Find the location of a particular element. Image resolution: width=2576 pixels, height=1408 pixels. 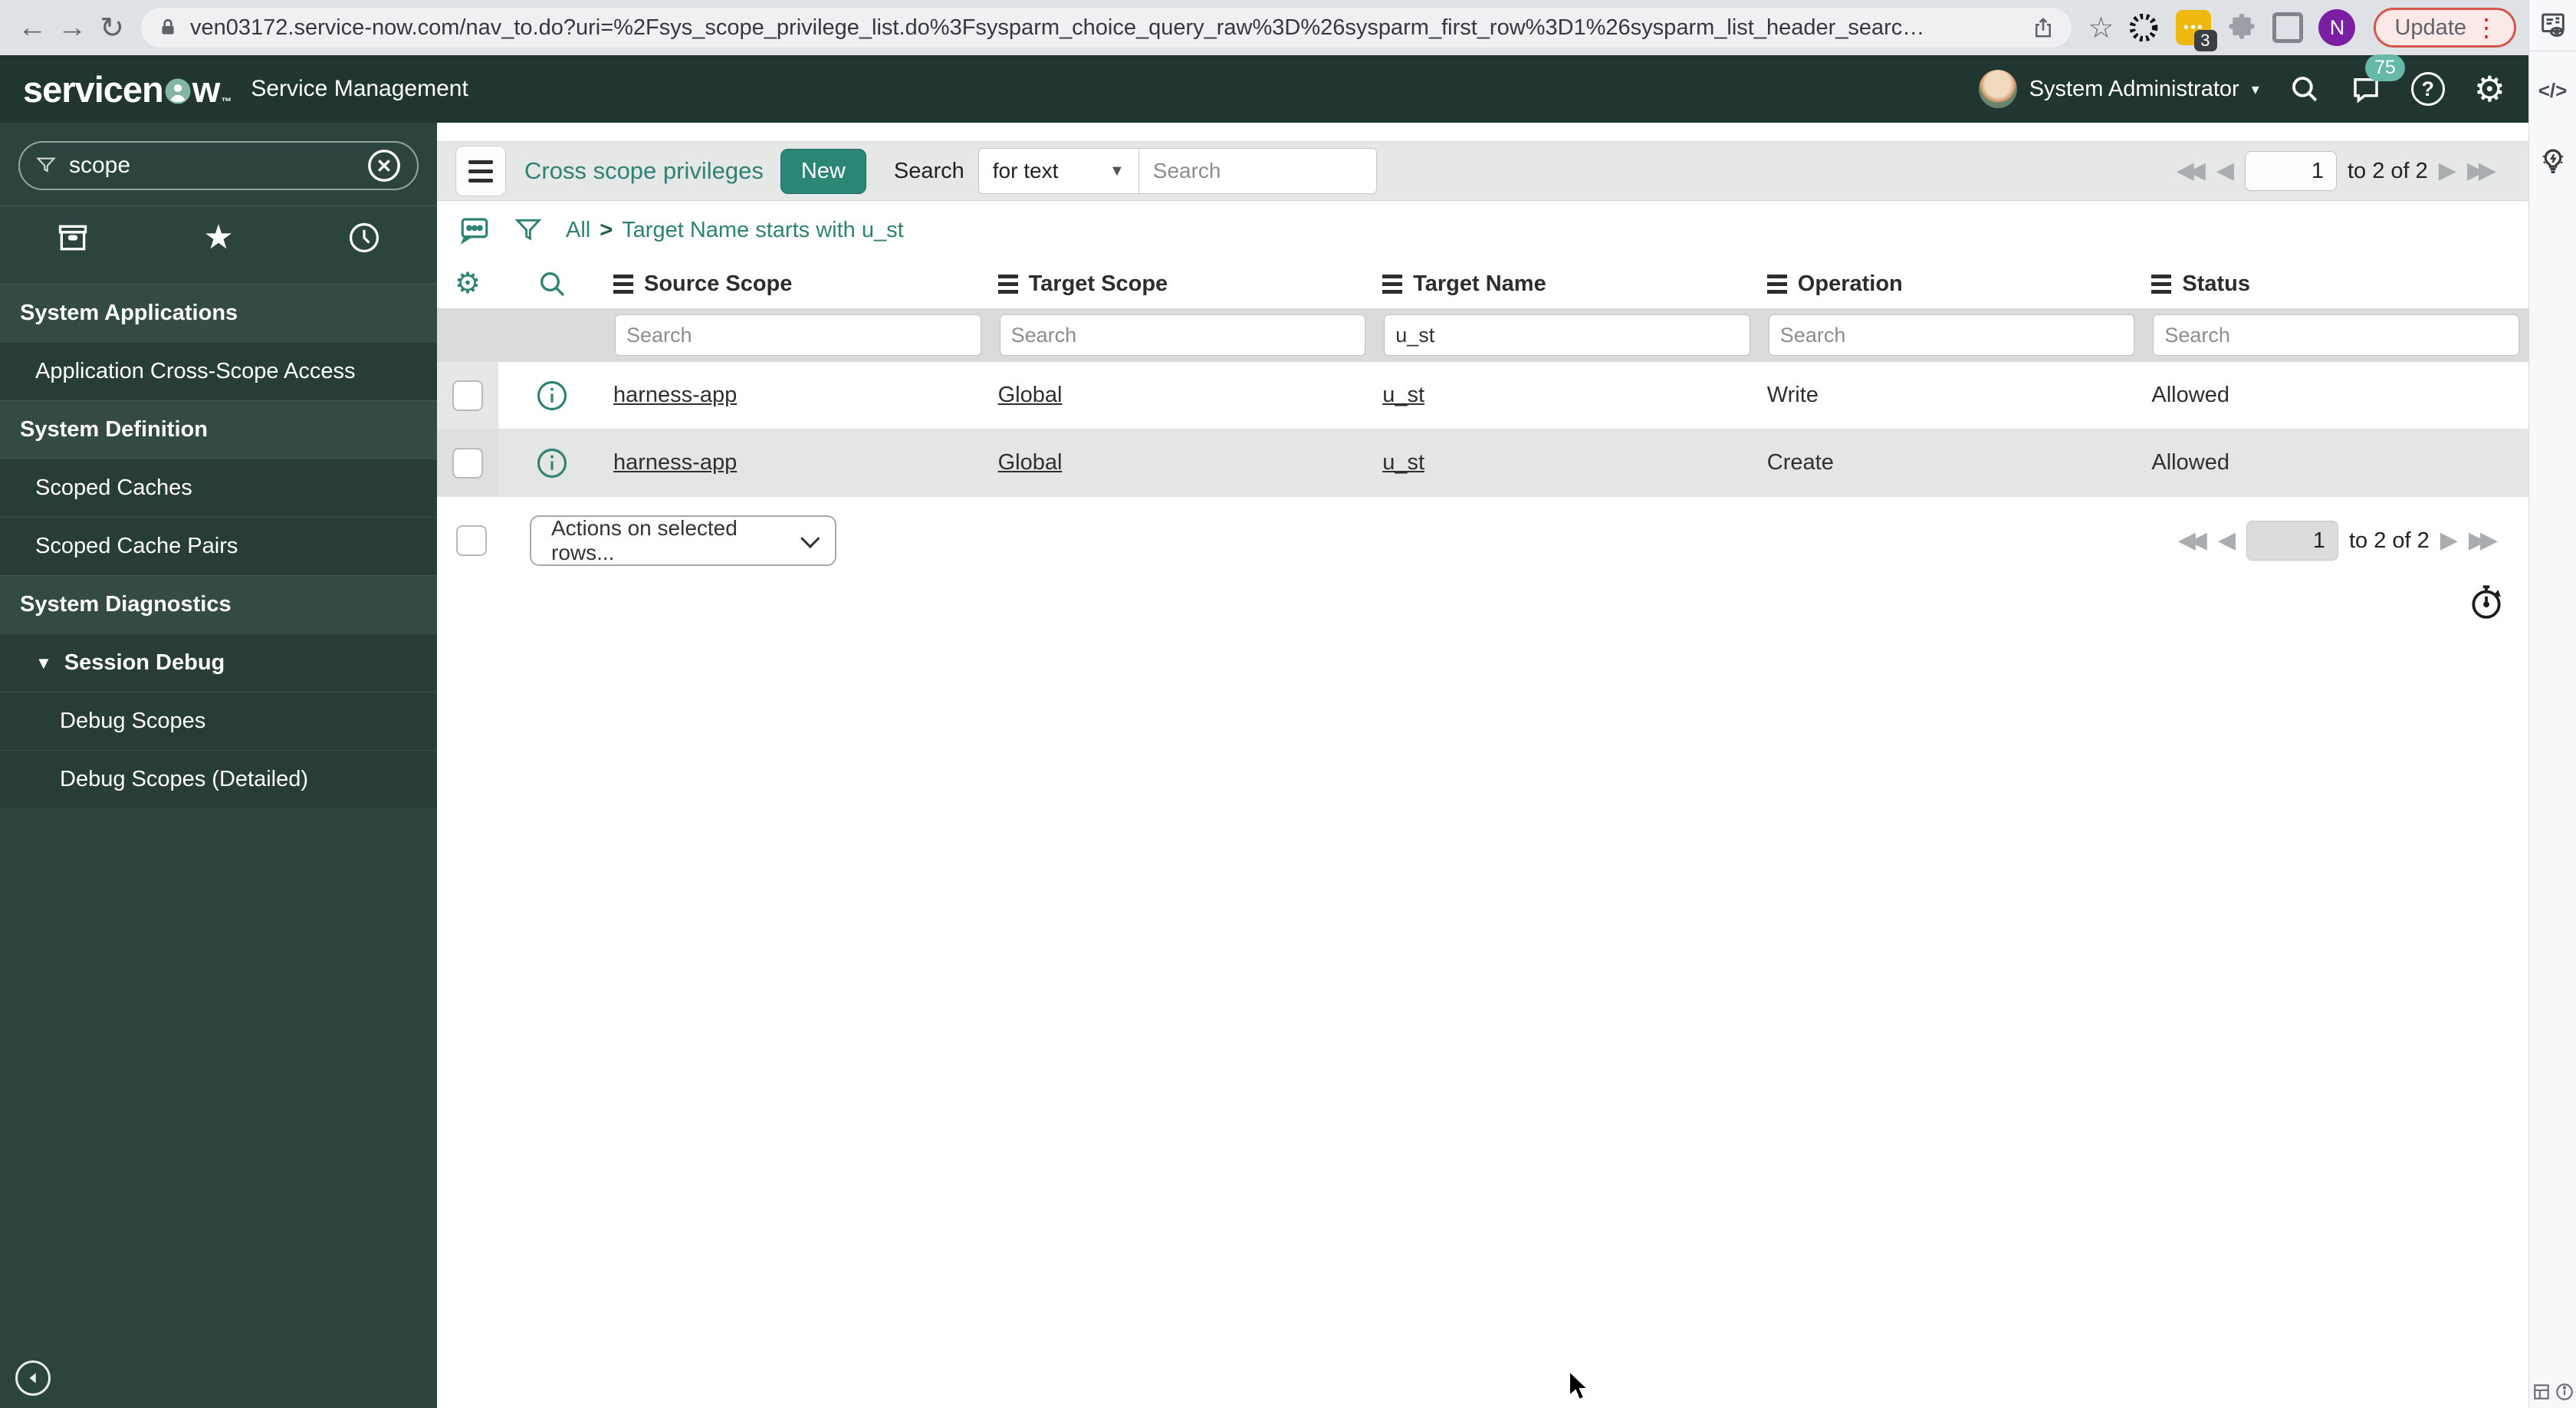

operation-value: Create is located at coordinates (1800, 462).